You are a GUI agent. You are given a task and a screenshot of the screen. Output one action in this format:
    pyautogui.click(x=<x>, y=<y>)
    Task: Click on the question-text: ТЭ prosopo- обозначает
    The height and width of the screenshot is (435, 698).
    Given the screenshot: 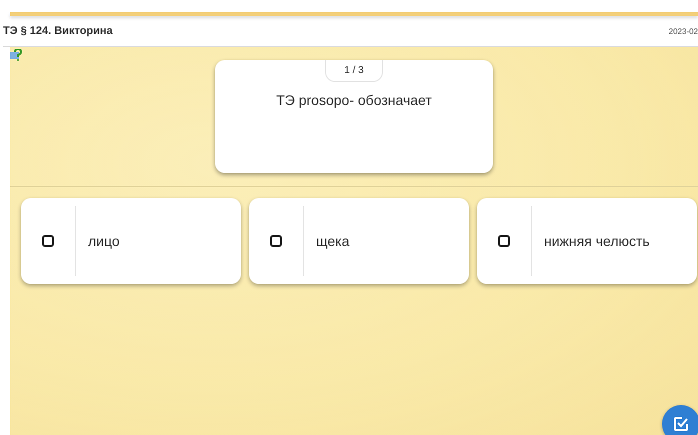 What is the action you would take?
    pyautogui.click(x=354, y=100)
    